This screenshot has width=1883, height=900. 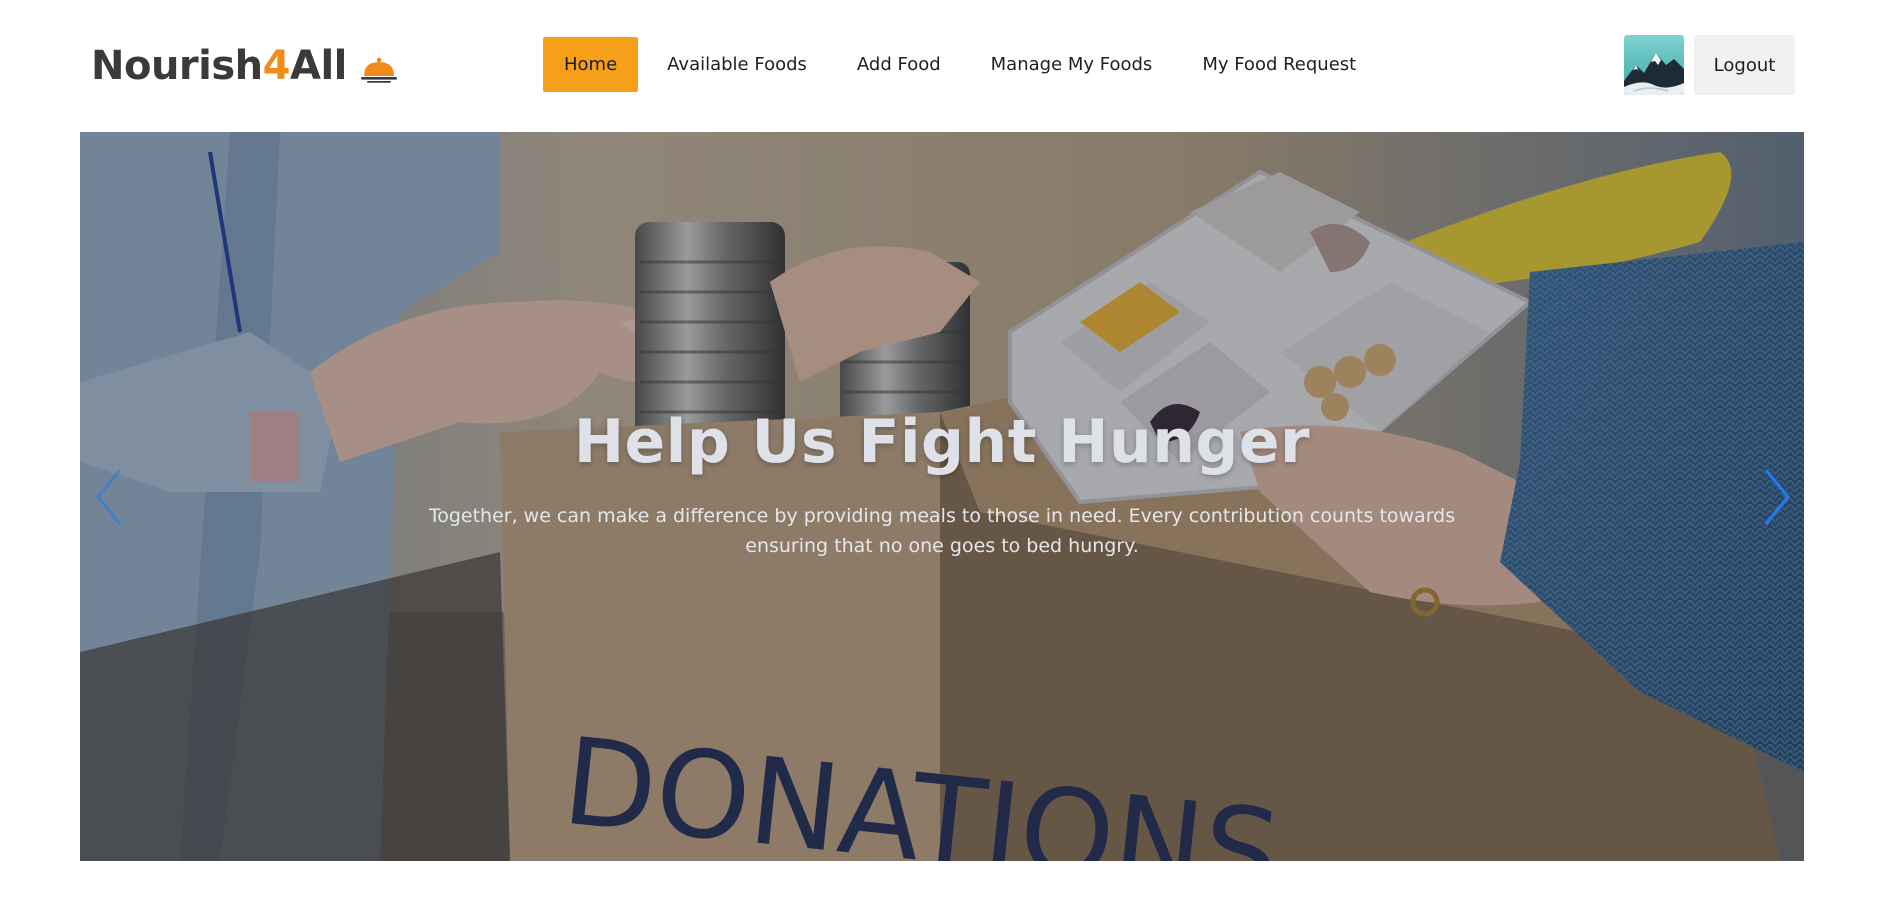 I want to click on nav-add-food: Add Food, so click(x=899, y=64).